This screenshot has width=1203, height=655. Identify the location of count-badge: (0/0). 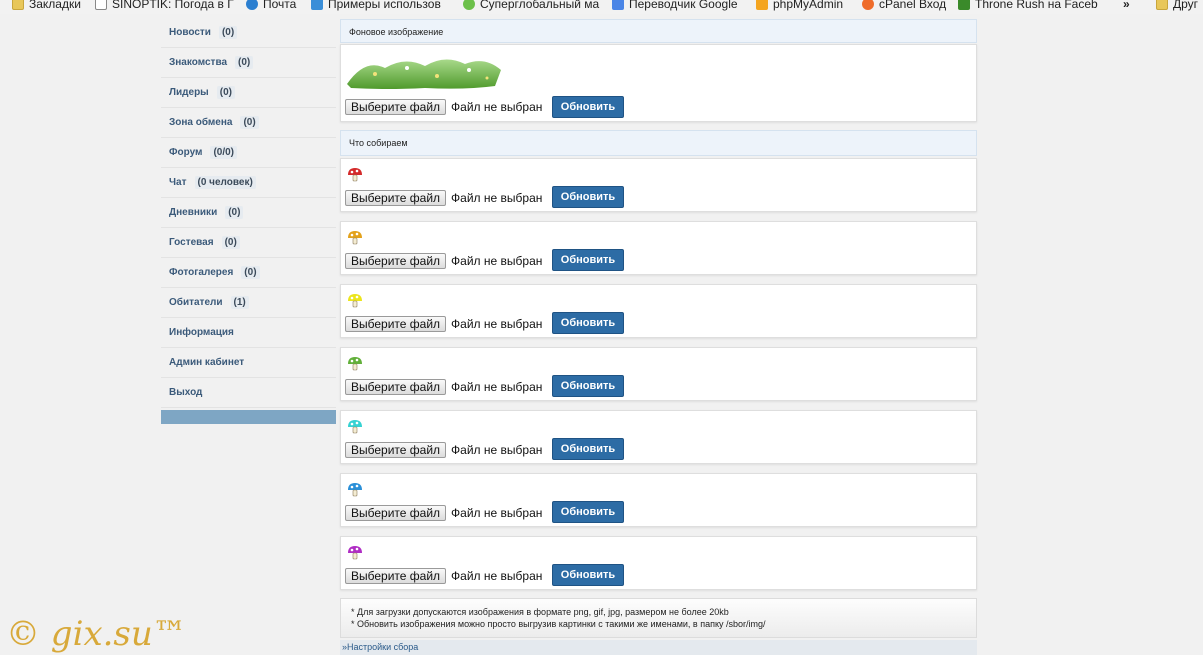
(224, 152).